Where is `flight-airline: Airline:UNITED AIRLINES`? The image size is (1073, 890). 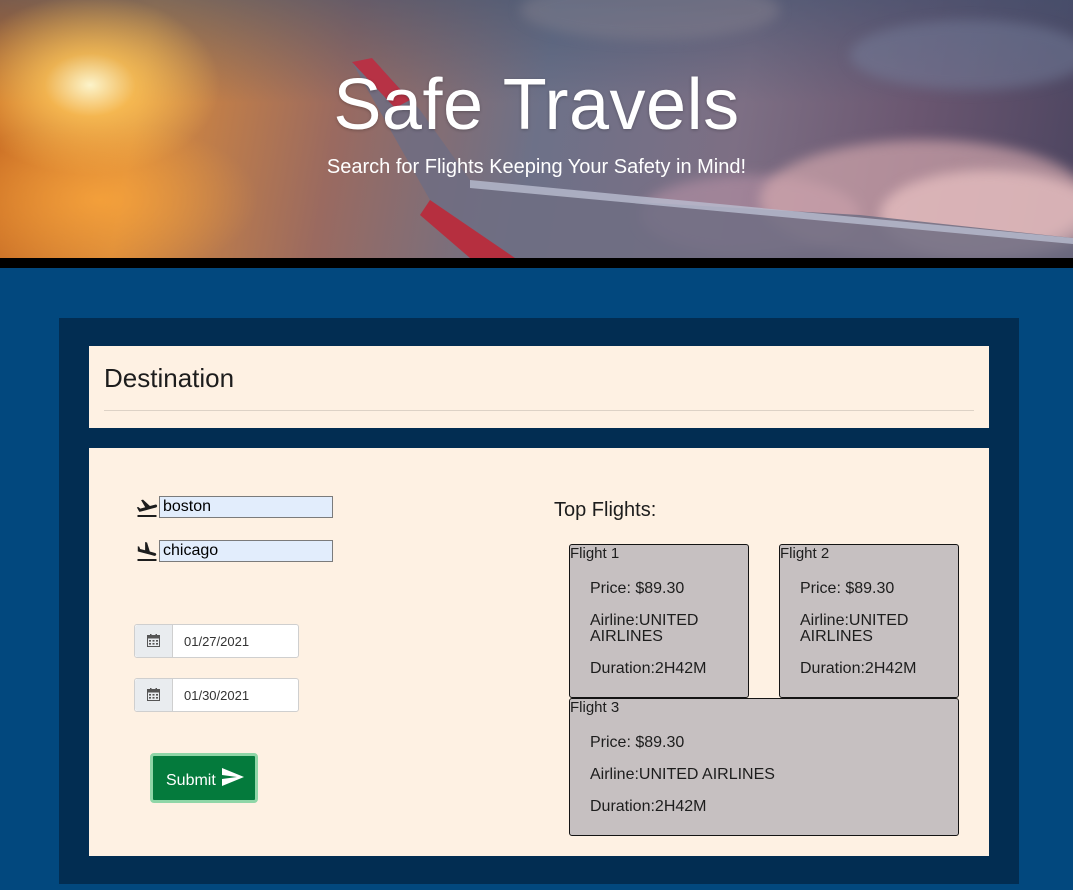 flight-airline: Airline:UNITED AIRLINES is located at coordinates (682, 774).